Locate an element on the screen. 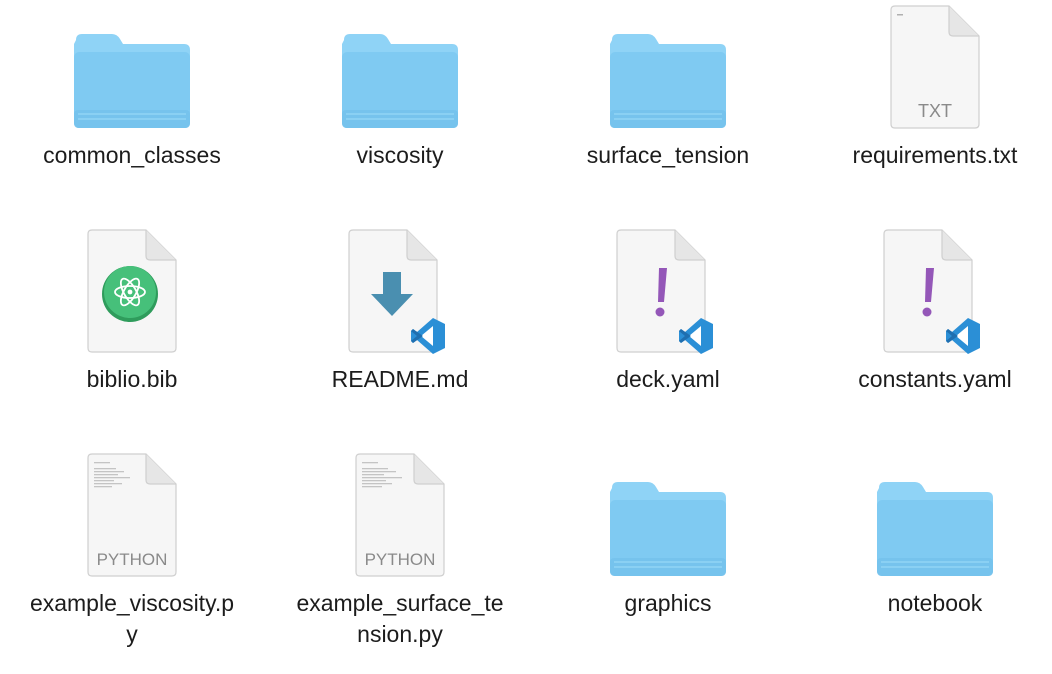 Image resolution: width=1052 pixels, height=674 pixels. file-item-example-surface-tension-py: PYTHON example_surface_te nsion.py is located at coordinates (400, 549).